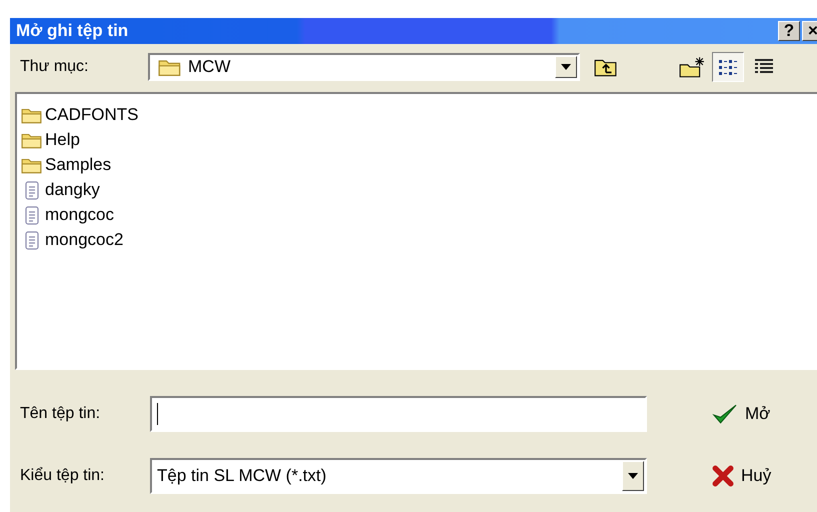  What do you see at coordinates (764, 67) in the screenshot?
I see `details-view-icon` at bounding box center [764, 67].